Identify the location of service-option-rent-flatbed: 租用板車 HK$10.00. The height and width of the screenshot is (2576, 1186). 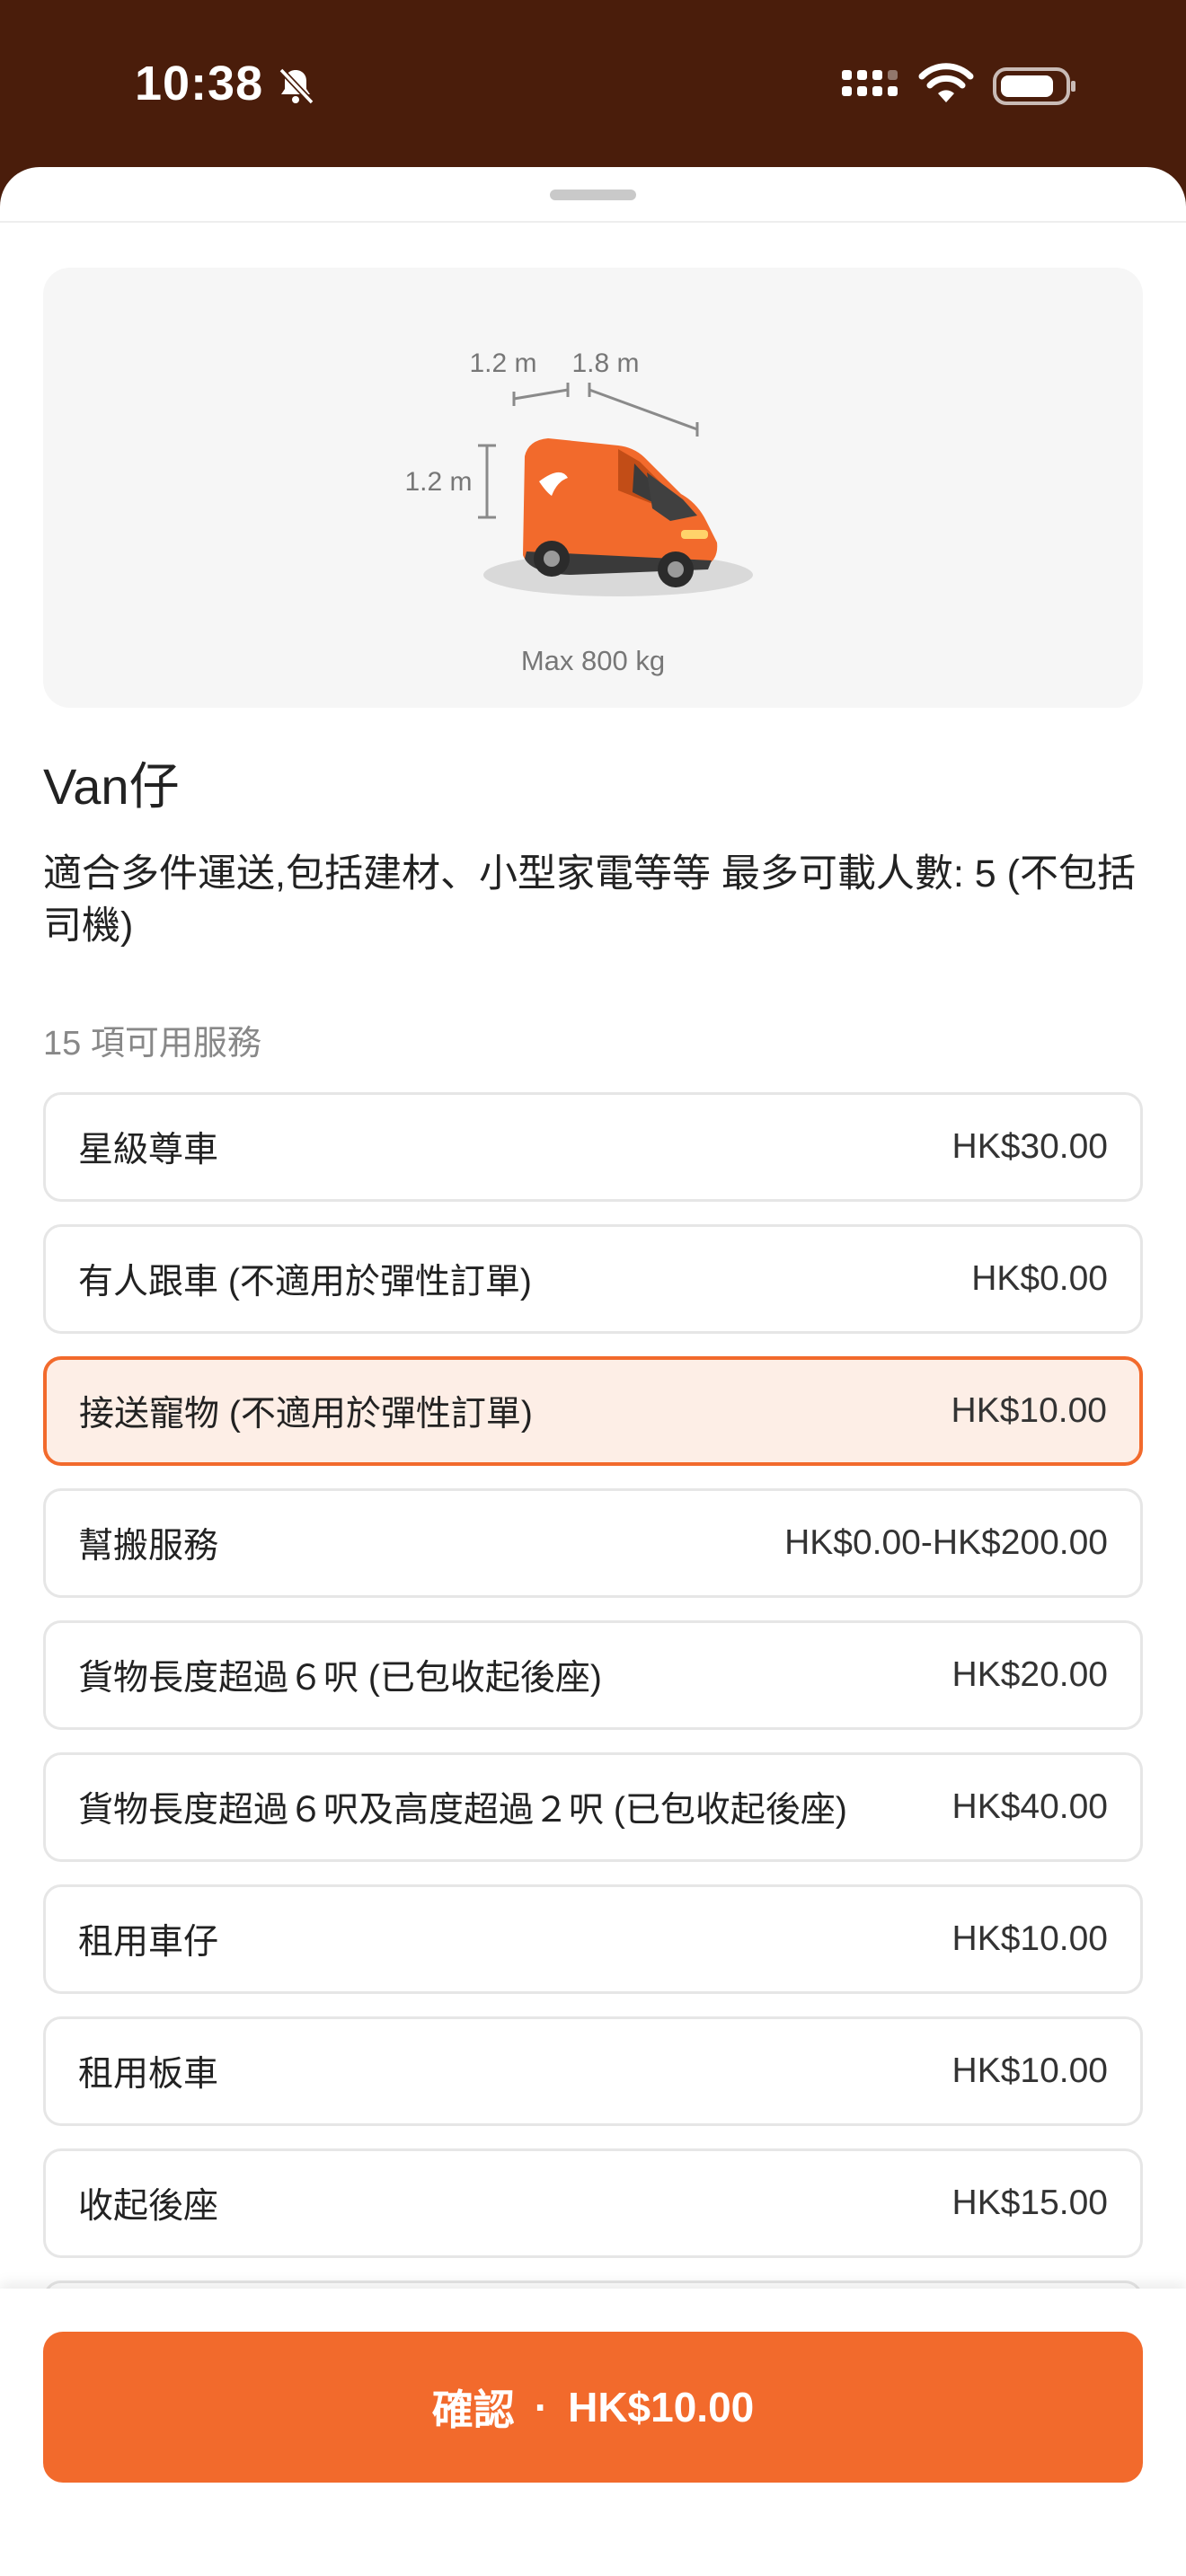
(593, 2071).